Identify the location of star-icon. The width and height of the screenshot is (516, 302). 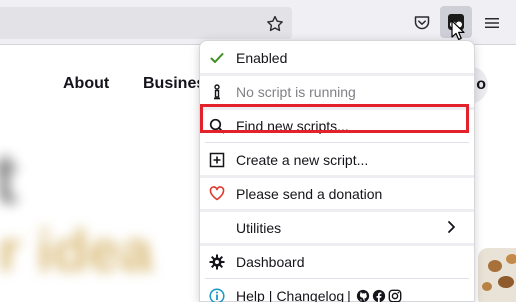
(275, 23).